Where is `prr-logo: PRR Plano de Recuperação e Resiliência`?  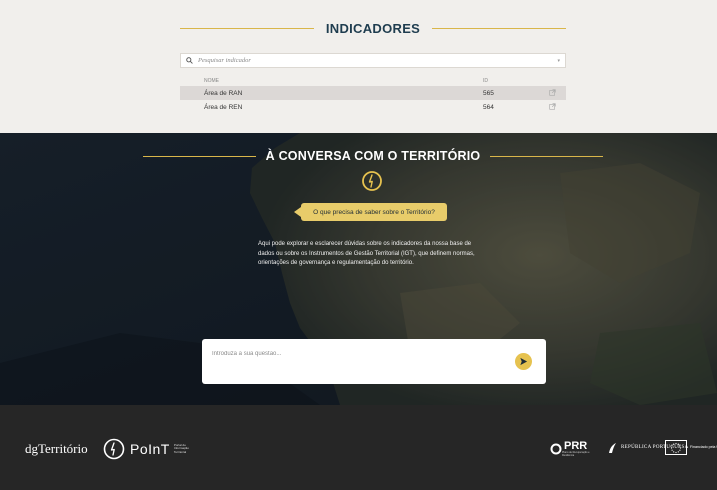 prr-logo: PRR Plano de Recuperação e Resiliência is located at coordinates (571, 449).